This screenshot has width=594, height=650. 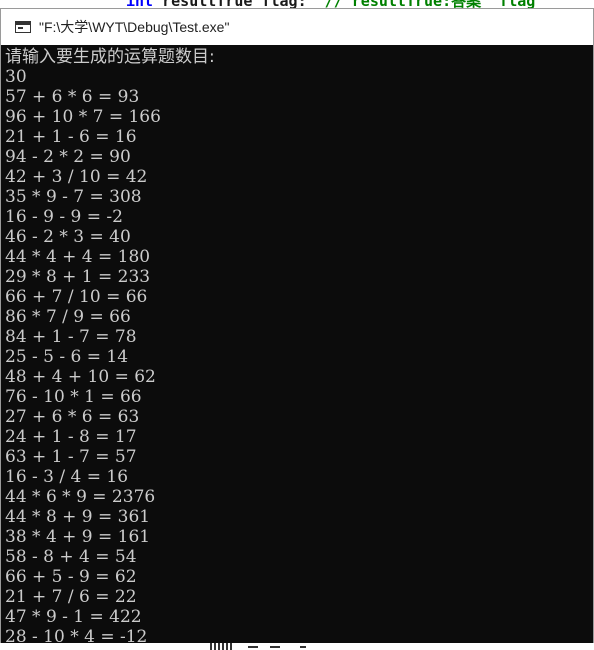 What do you see at coordinates (71, 577) in the screenshot?
I see `problem-line: 66 + 5 - 9 = 62` at bounding box center [71, 577].